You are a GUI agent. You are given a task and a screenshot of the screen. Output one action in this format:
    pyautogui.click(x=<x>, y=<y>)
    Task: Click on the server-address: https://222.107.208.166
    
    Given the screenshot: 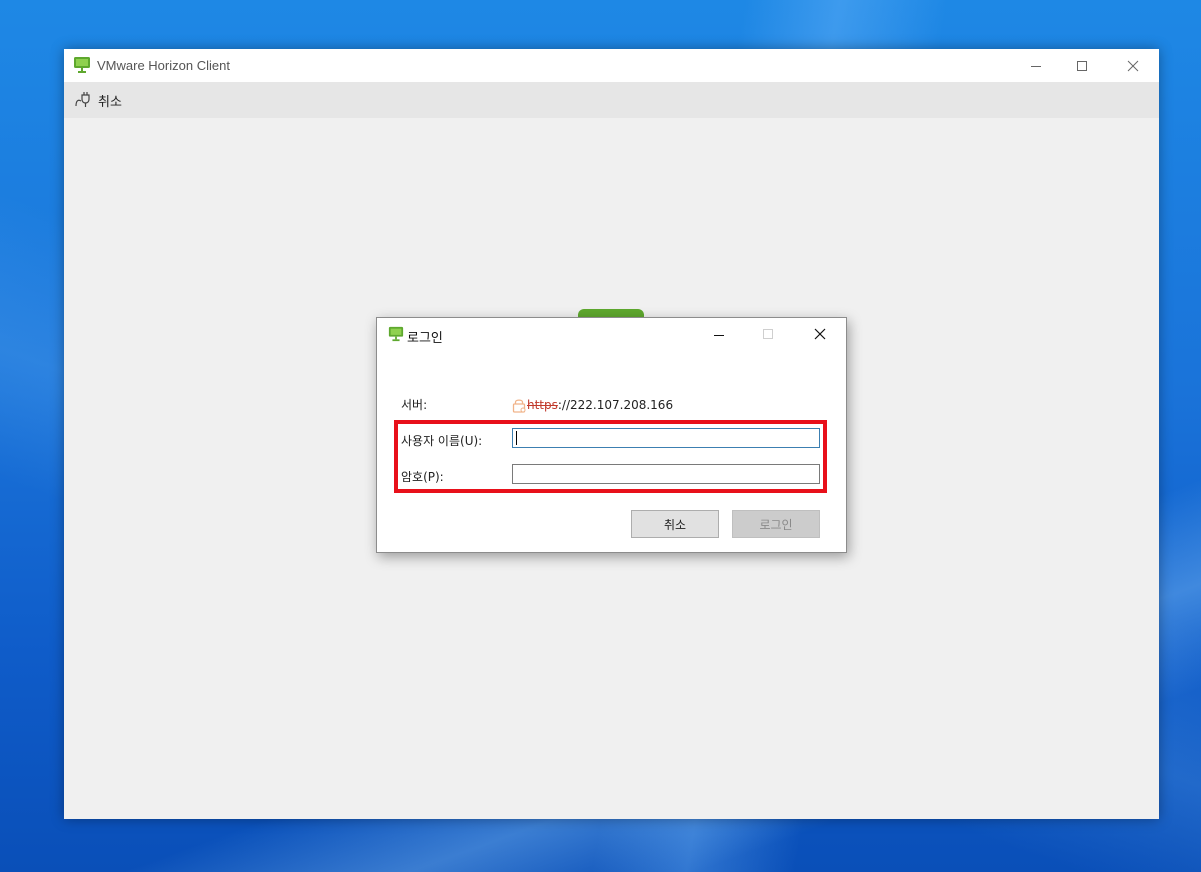 What is the action you would take?
    pyautogui.click(x=592, y=405)
    